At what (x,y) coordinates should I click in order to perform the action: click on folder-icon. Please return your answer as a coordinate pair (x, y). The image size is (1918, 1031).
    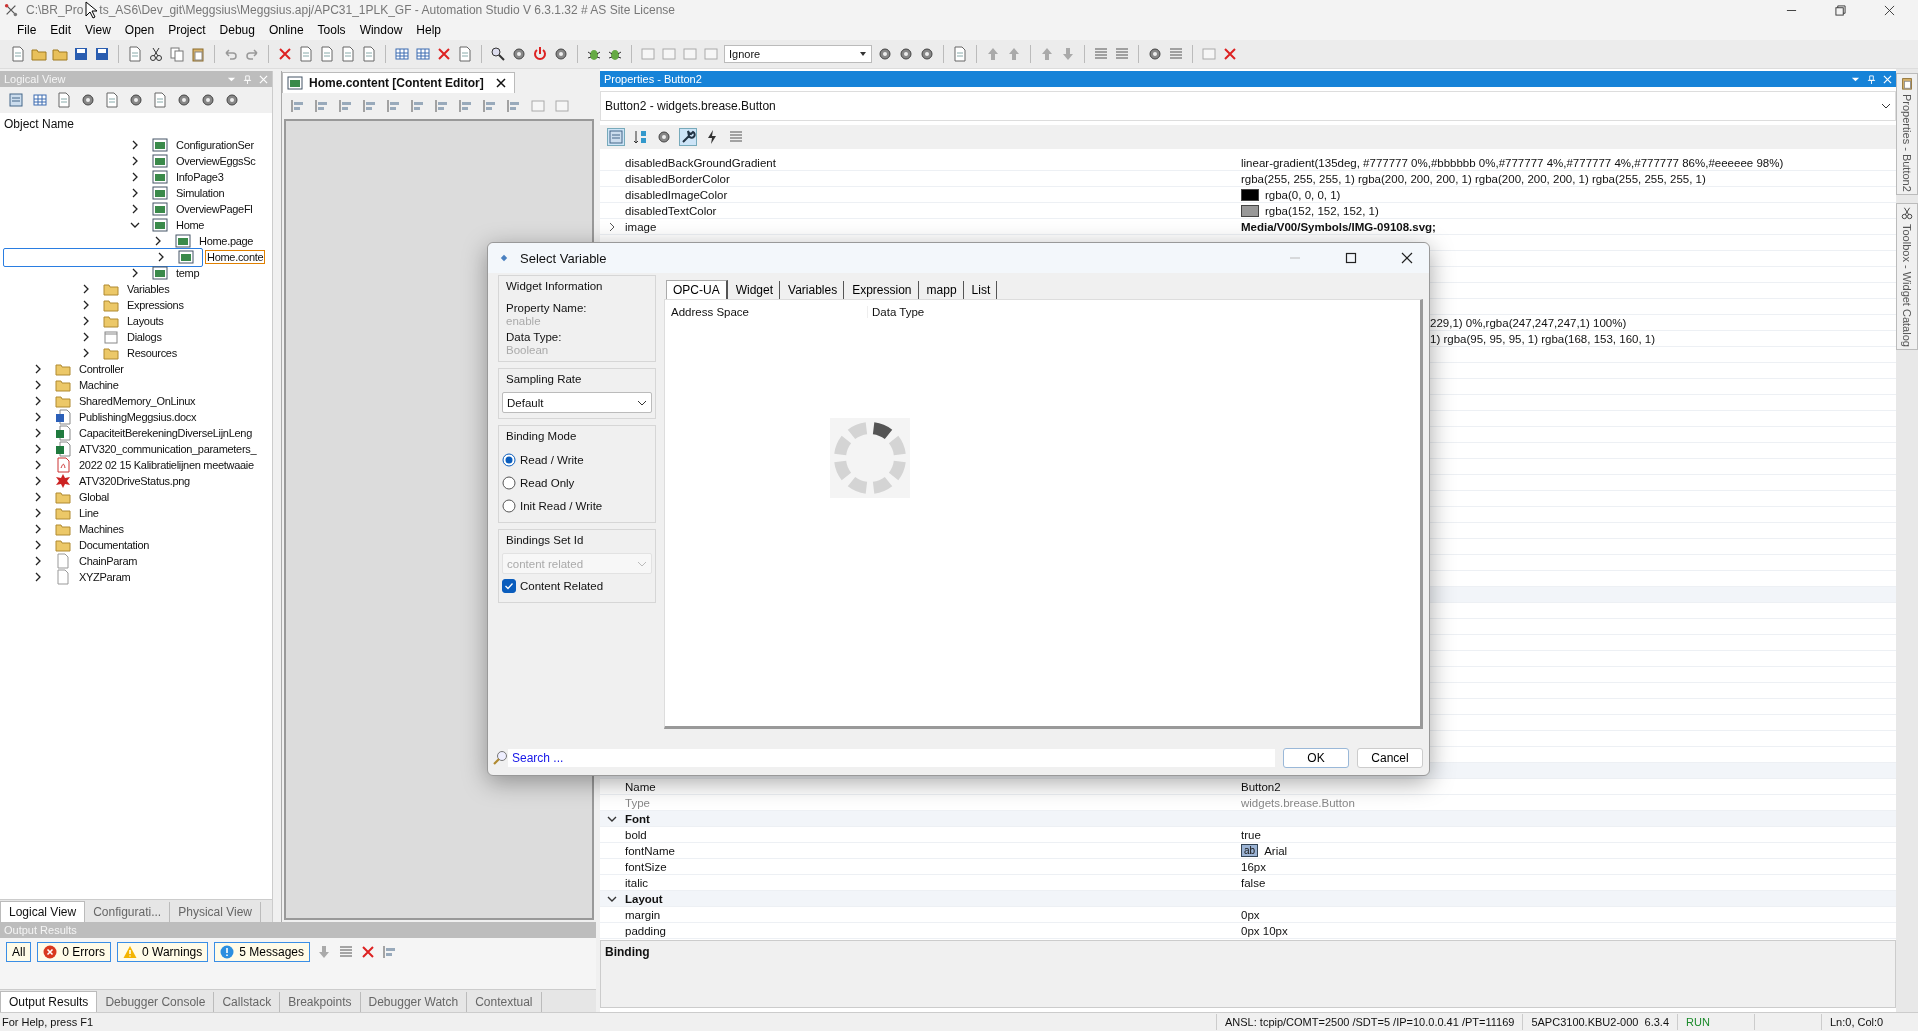
    Looking at the image, I should click on (39, 54).